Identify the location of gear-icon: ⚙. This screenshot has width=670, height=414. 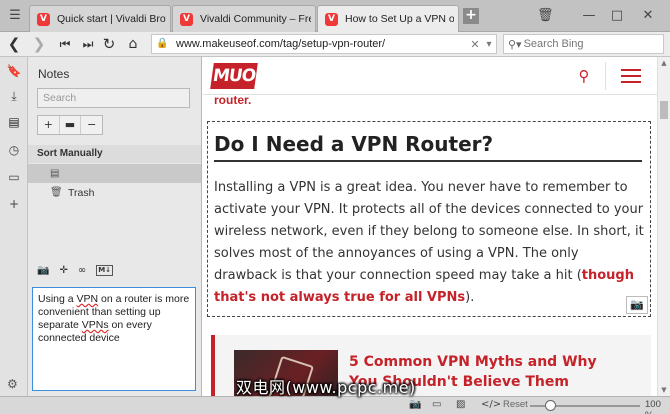
(12, 384).